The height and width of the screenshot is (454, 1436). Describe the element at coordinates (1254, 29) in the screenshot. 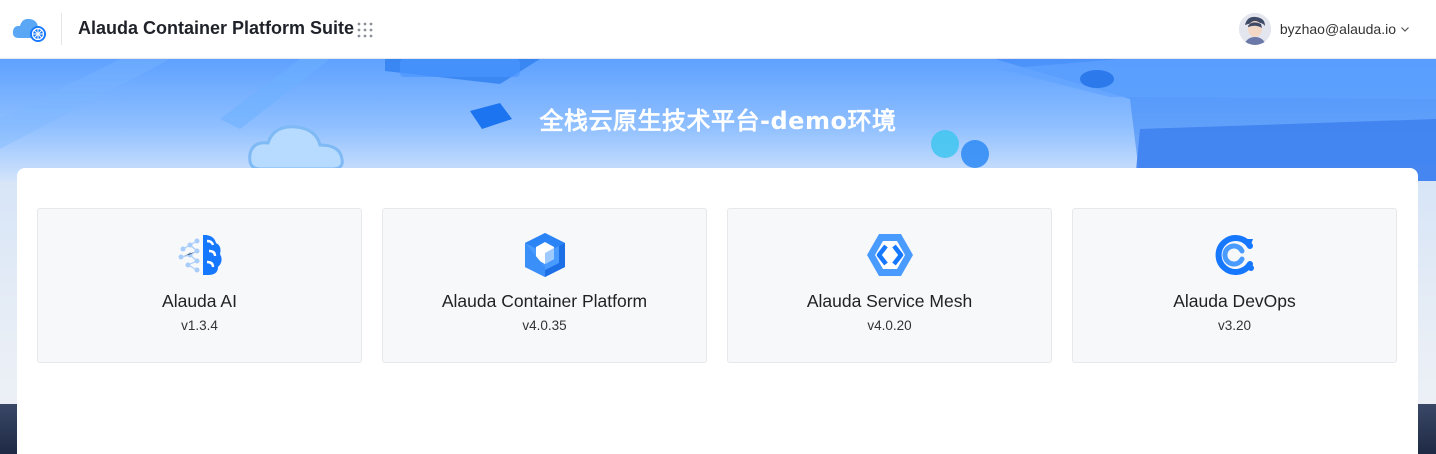

I see `user-avatar` at that location.